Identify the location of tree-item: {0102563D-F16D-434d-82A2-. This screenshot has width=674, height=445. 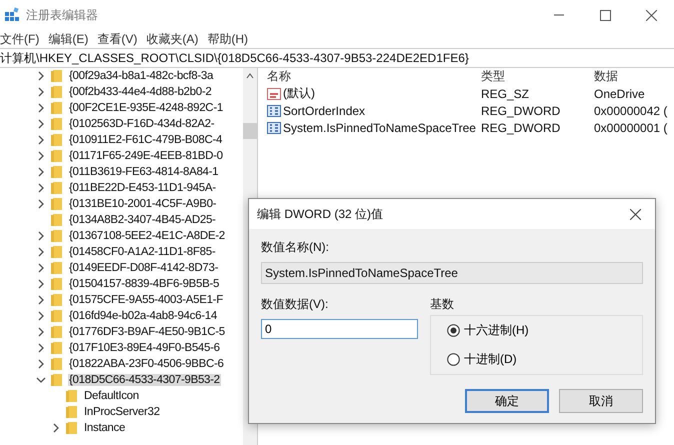
(142, 124).